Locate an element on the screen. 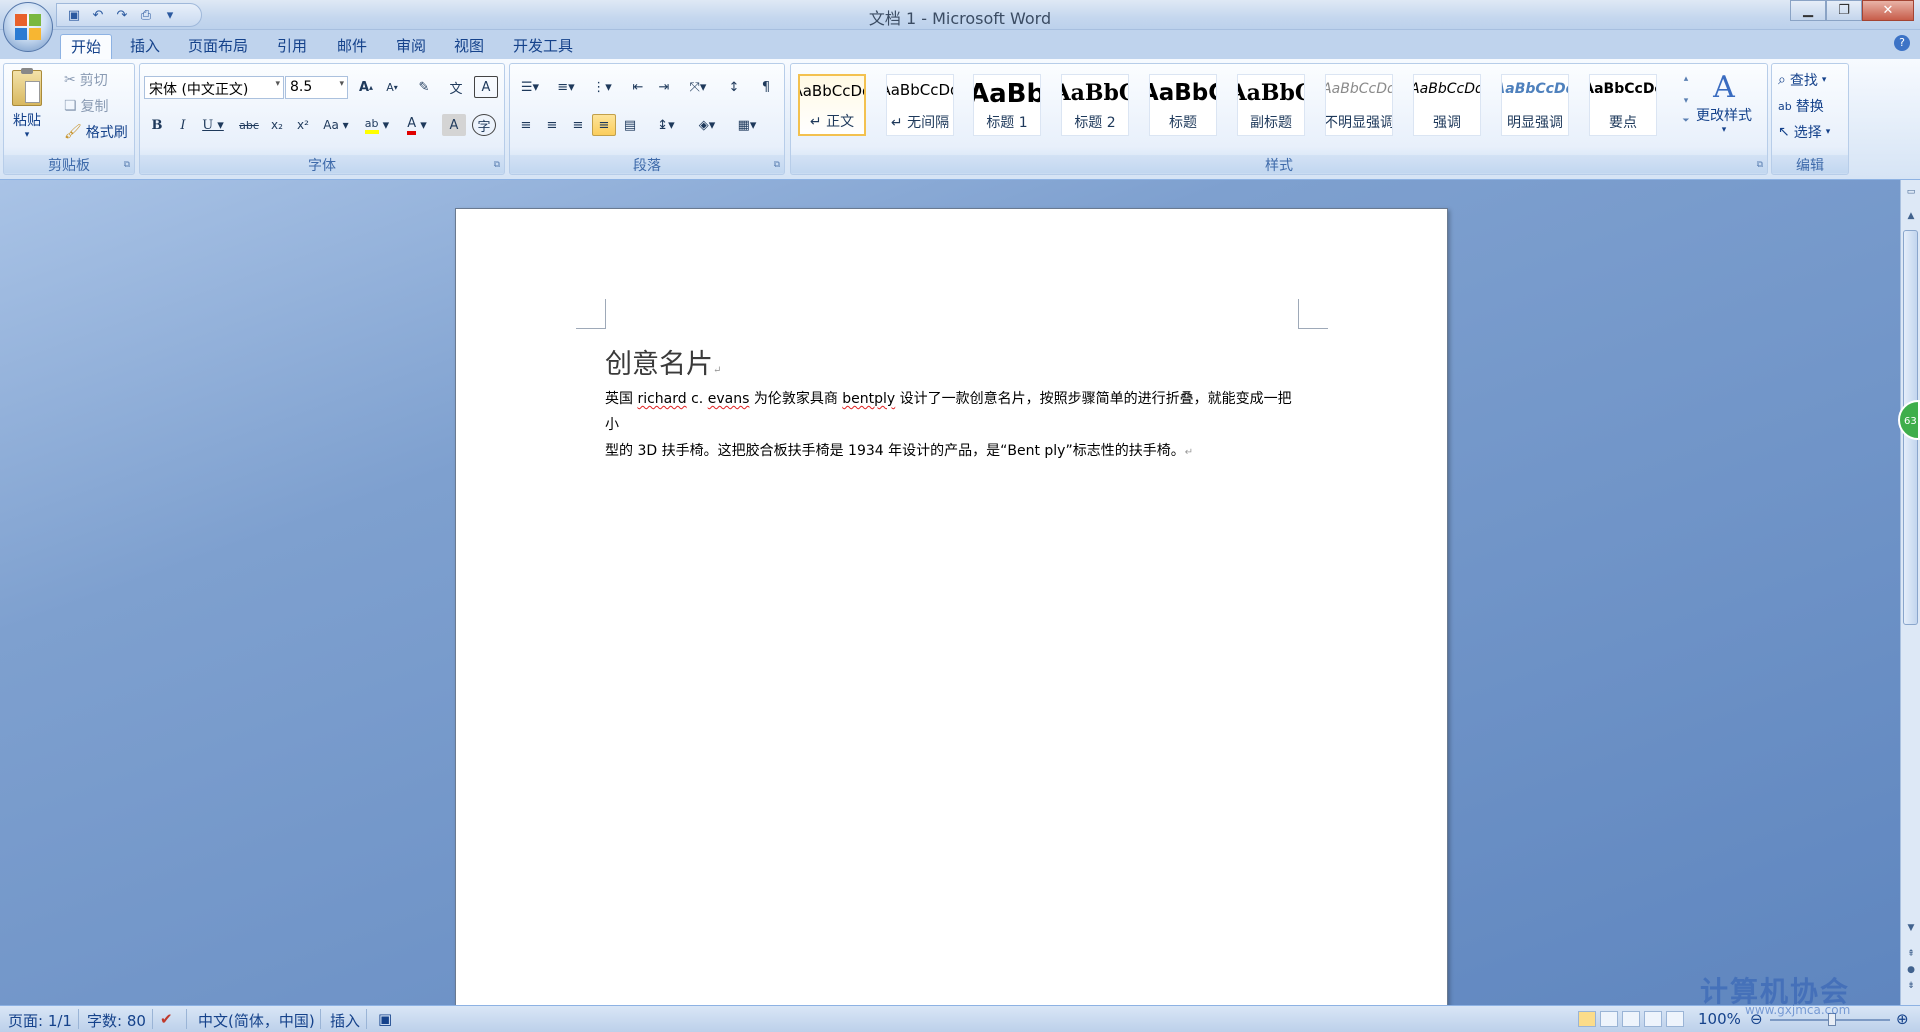 The width and height of the screenshot is (1920, 1032). tab-page-layout: 页面布局 is located at coordinates (218, 47).